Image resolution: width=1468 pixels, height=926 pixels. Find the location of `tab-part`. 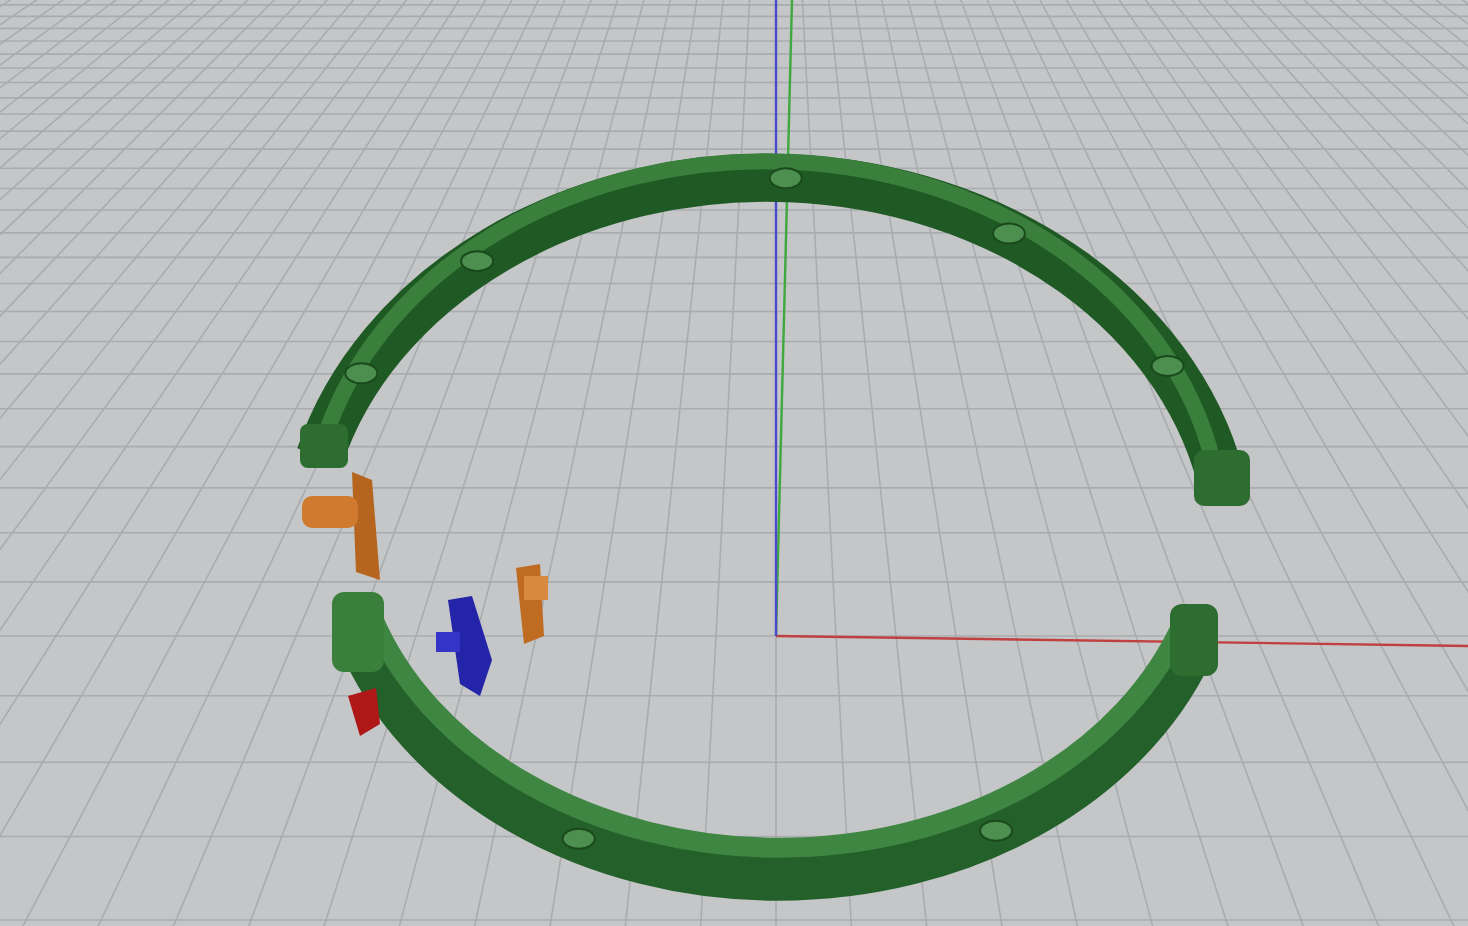

tab-part is located at coordinates (364, 712).